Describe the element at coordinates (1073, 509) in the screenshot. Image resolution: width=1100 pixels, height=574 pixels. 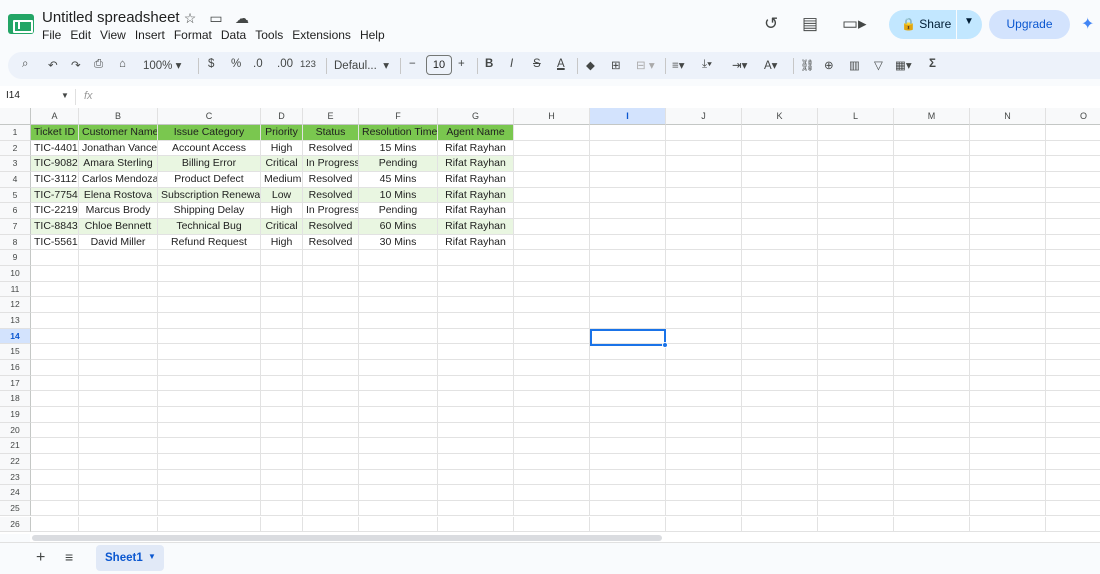
I see `cell-o25` at that location.